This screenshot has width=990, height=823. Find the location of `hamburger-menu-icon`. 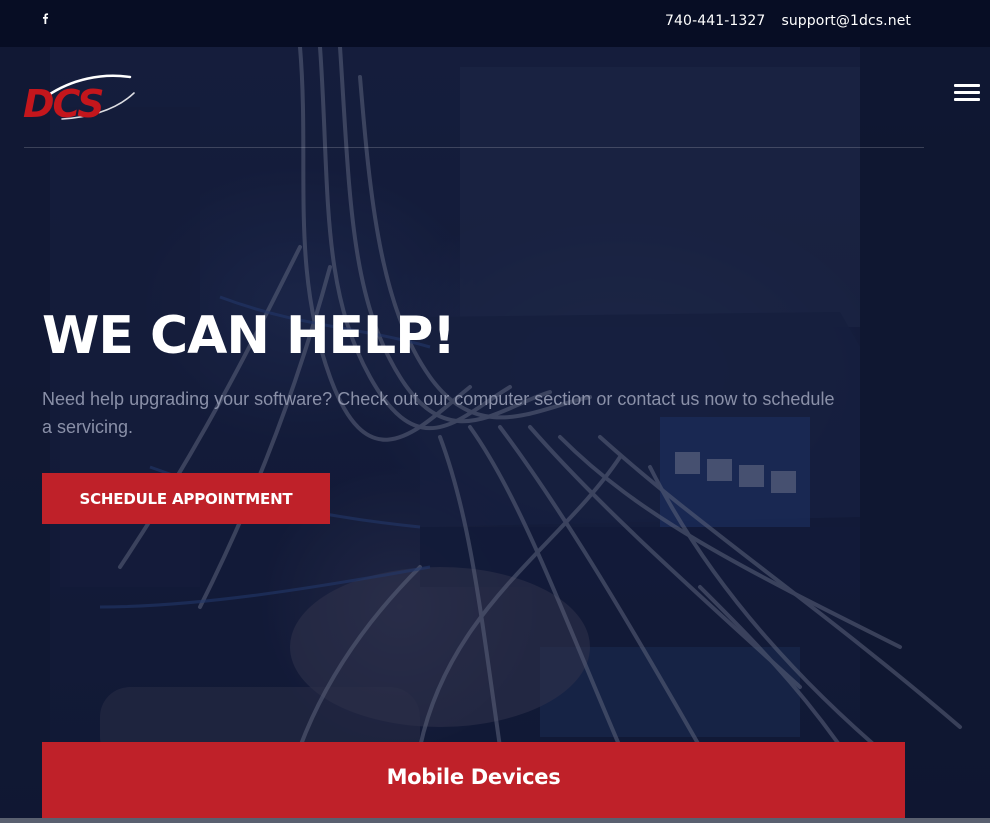

hamburger-menu-icon is located at coordinates (967, 92).